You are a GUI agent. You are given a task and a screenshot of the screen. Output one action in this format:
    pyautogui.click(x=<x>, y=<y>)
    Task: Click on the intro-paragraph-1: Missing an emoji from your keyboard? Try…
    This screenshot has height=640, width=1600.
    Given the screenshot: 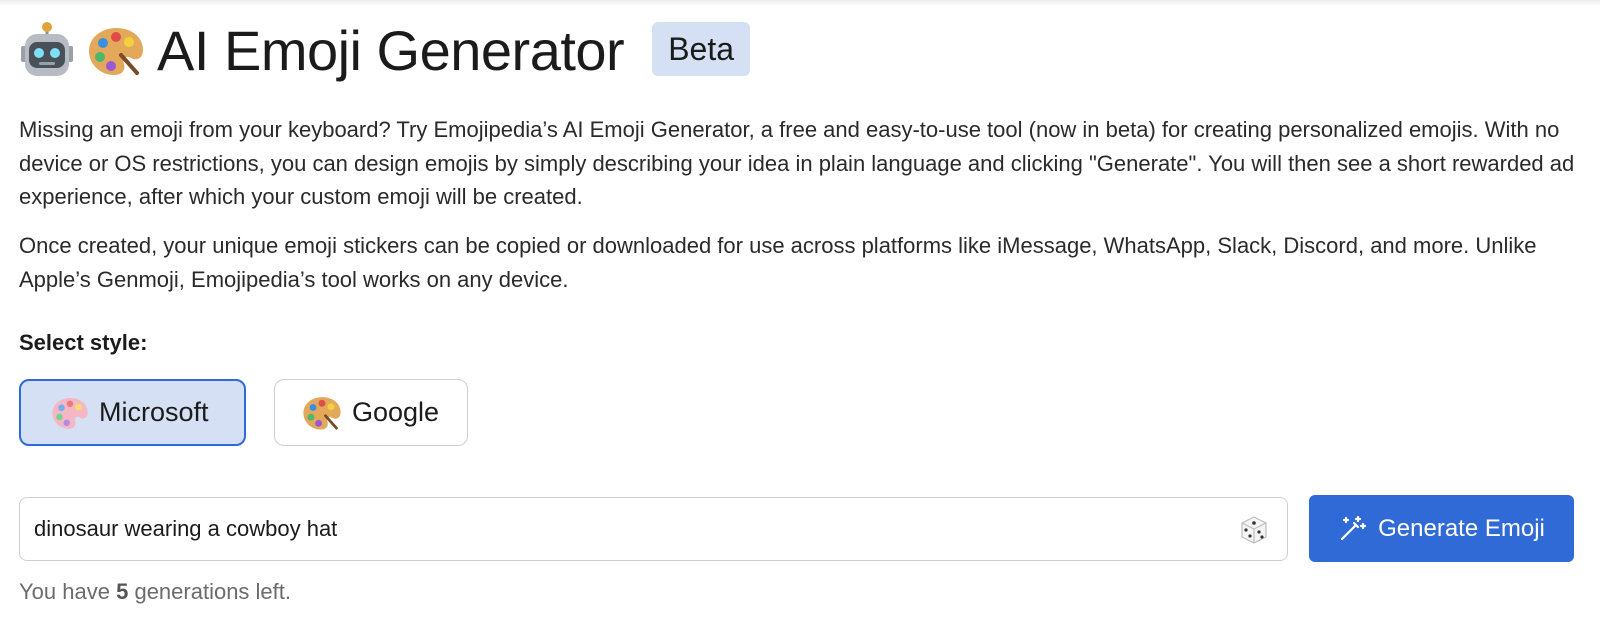 What is the action you would take?
    pyautogui.click(x=797, y=163)
    